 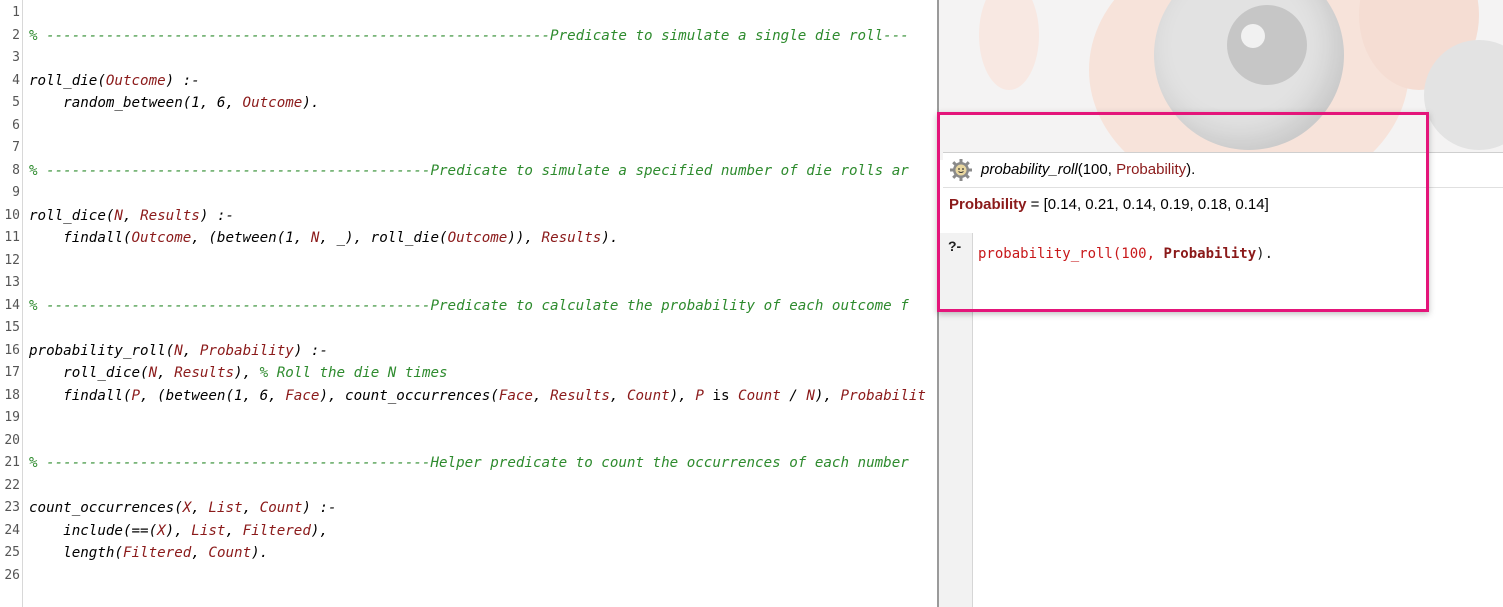 What do you see at coordinates (178, 531) in the screenshot?
I see `code-text: include(==(X), List, Filtered),` at bounding box center [178, 531].